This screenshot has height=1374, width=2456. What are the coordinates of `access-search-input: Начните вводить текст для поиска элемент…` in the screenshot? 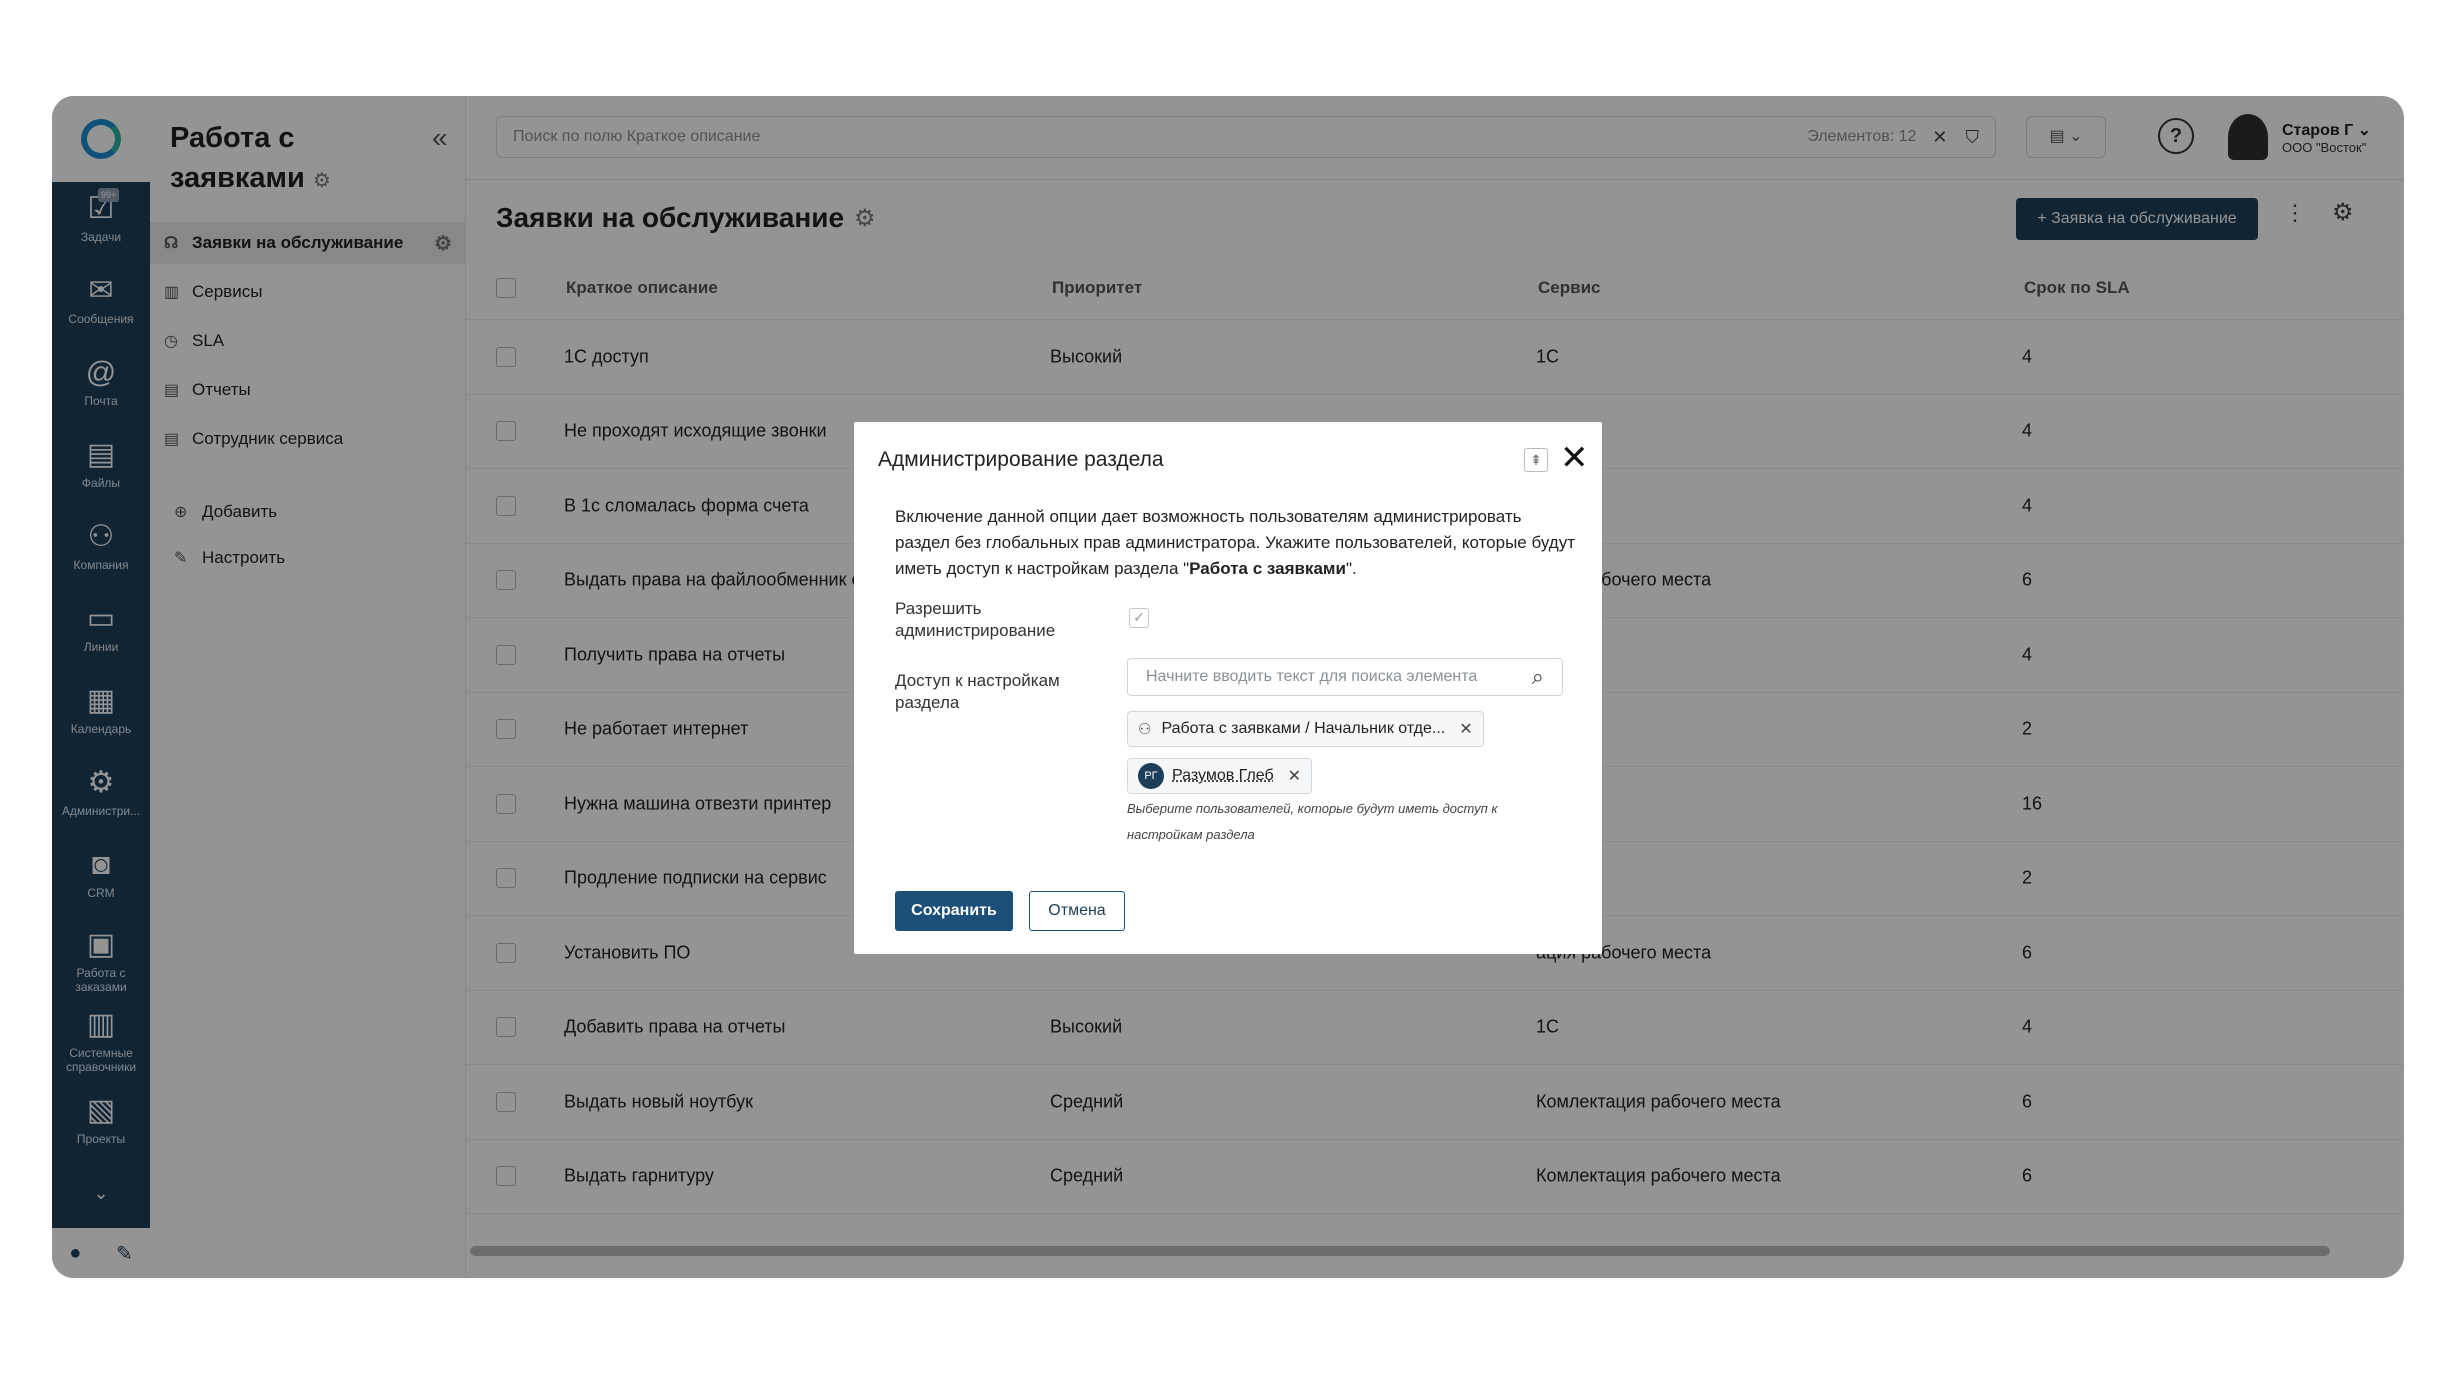 It's located at (1345, 677).